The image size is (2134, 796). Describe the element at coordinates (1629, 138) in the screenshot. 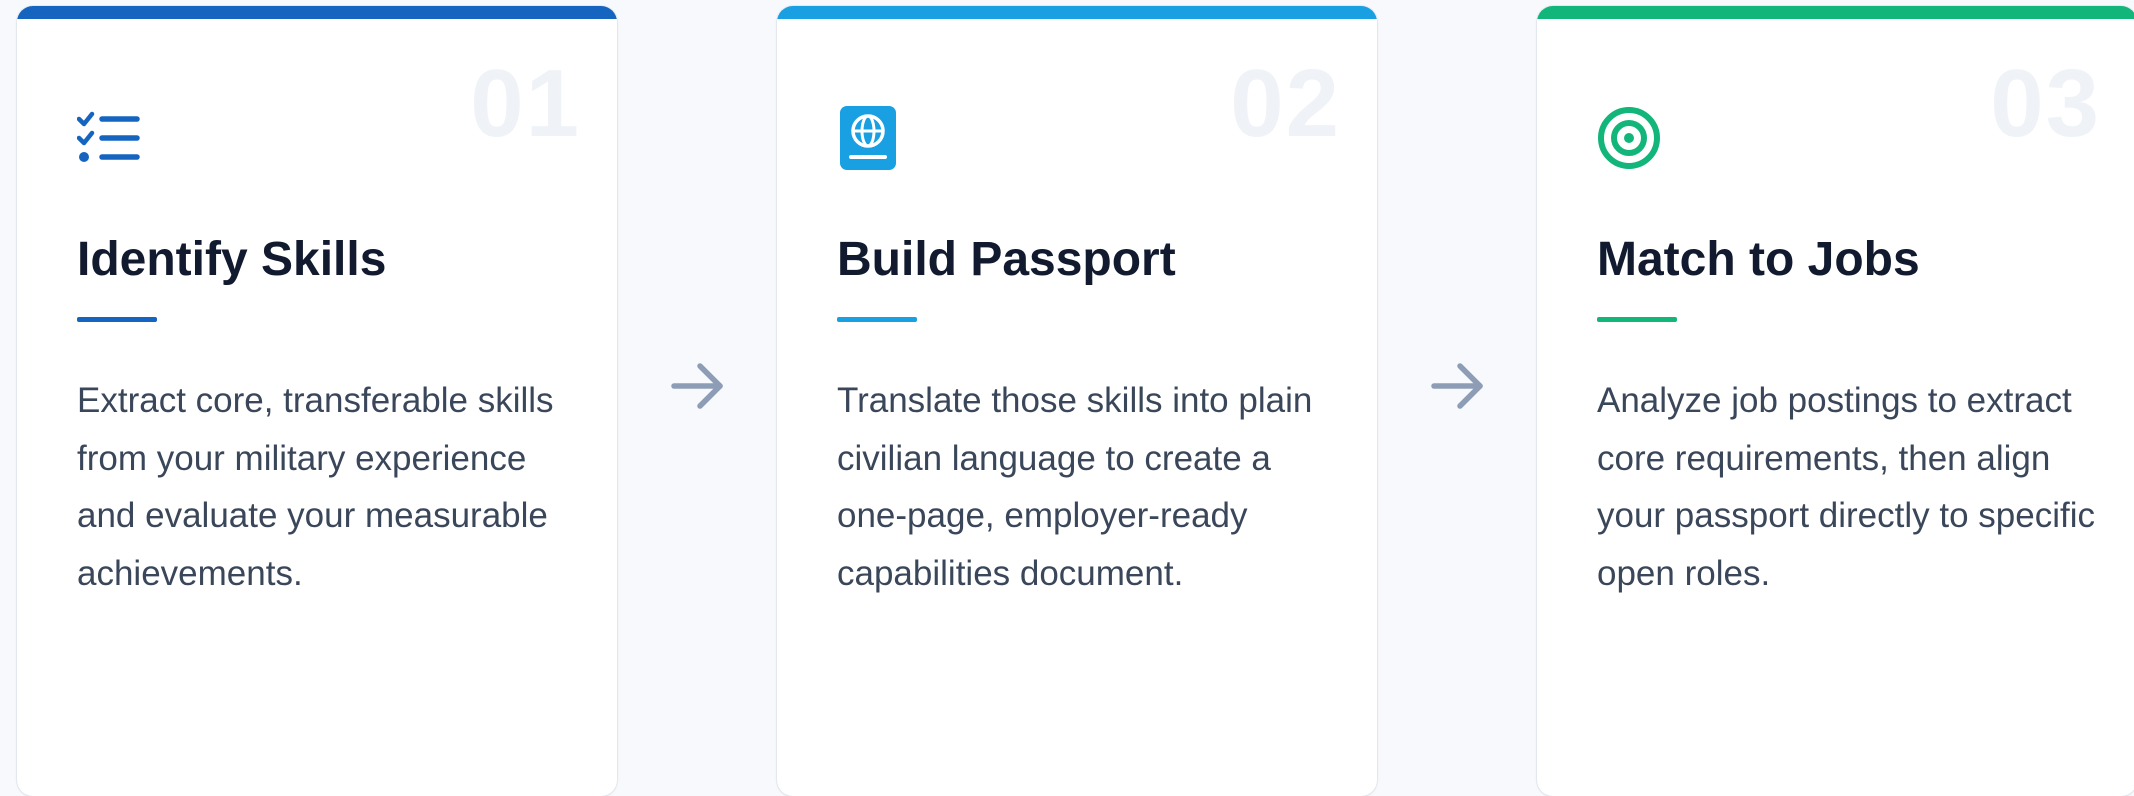

I see `target-icon` at that location.